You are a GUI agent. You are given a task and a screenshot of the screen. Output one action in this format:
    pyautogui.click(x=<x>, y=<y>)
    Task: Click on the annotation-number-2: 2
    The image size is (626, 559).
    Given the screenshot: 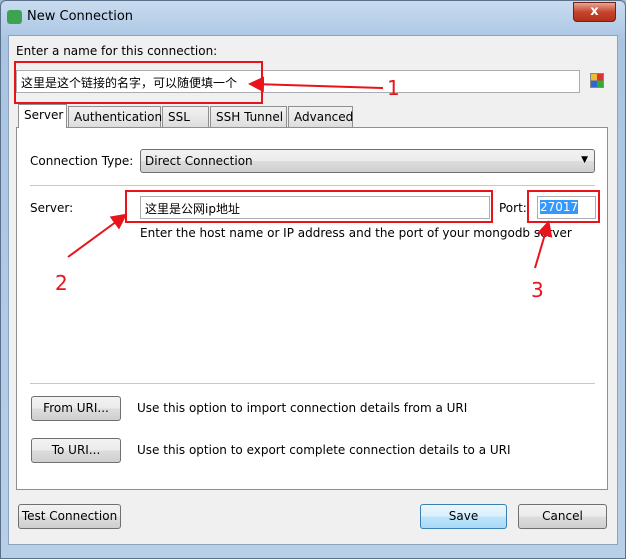 What is the action you would take?
    pyautogui.click(x=61, y=283)
    